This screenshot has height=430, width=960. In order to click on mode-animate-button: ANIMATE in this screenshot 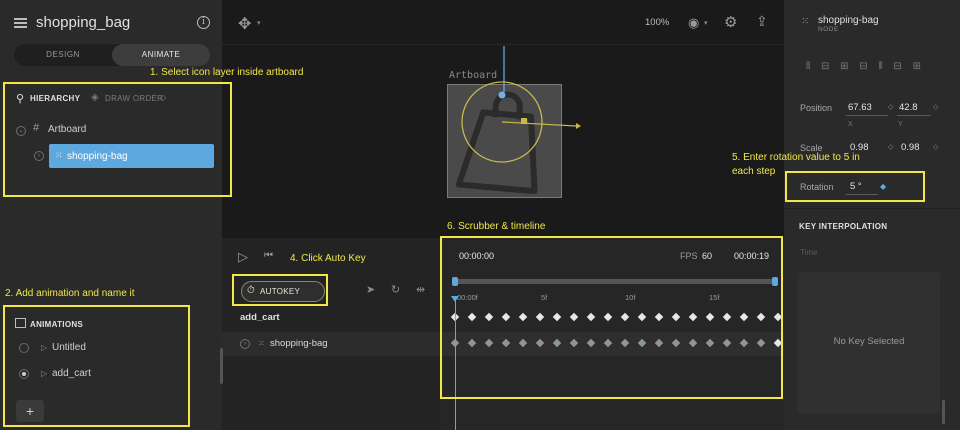, I will do `click(161, 55)`.